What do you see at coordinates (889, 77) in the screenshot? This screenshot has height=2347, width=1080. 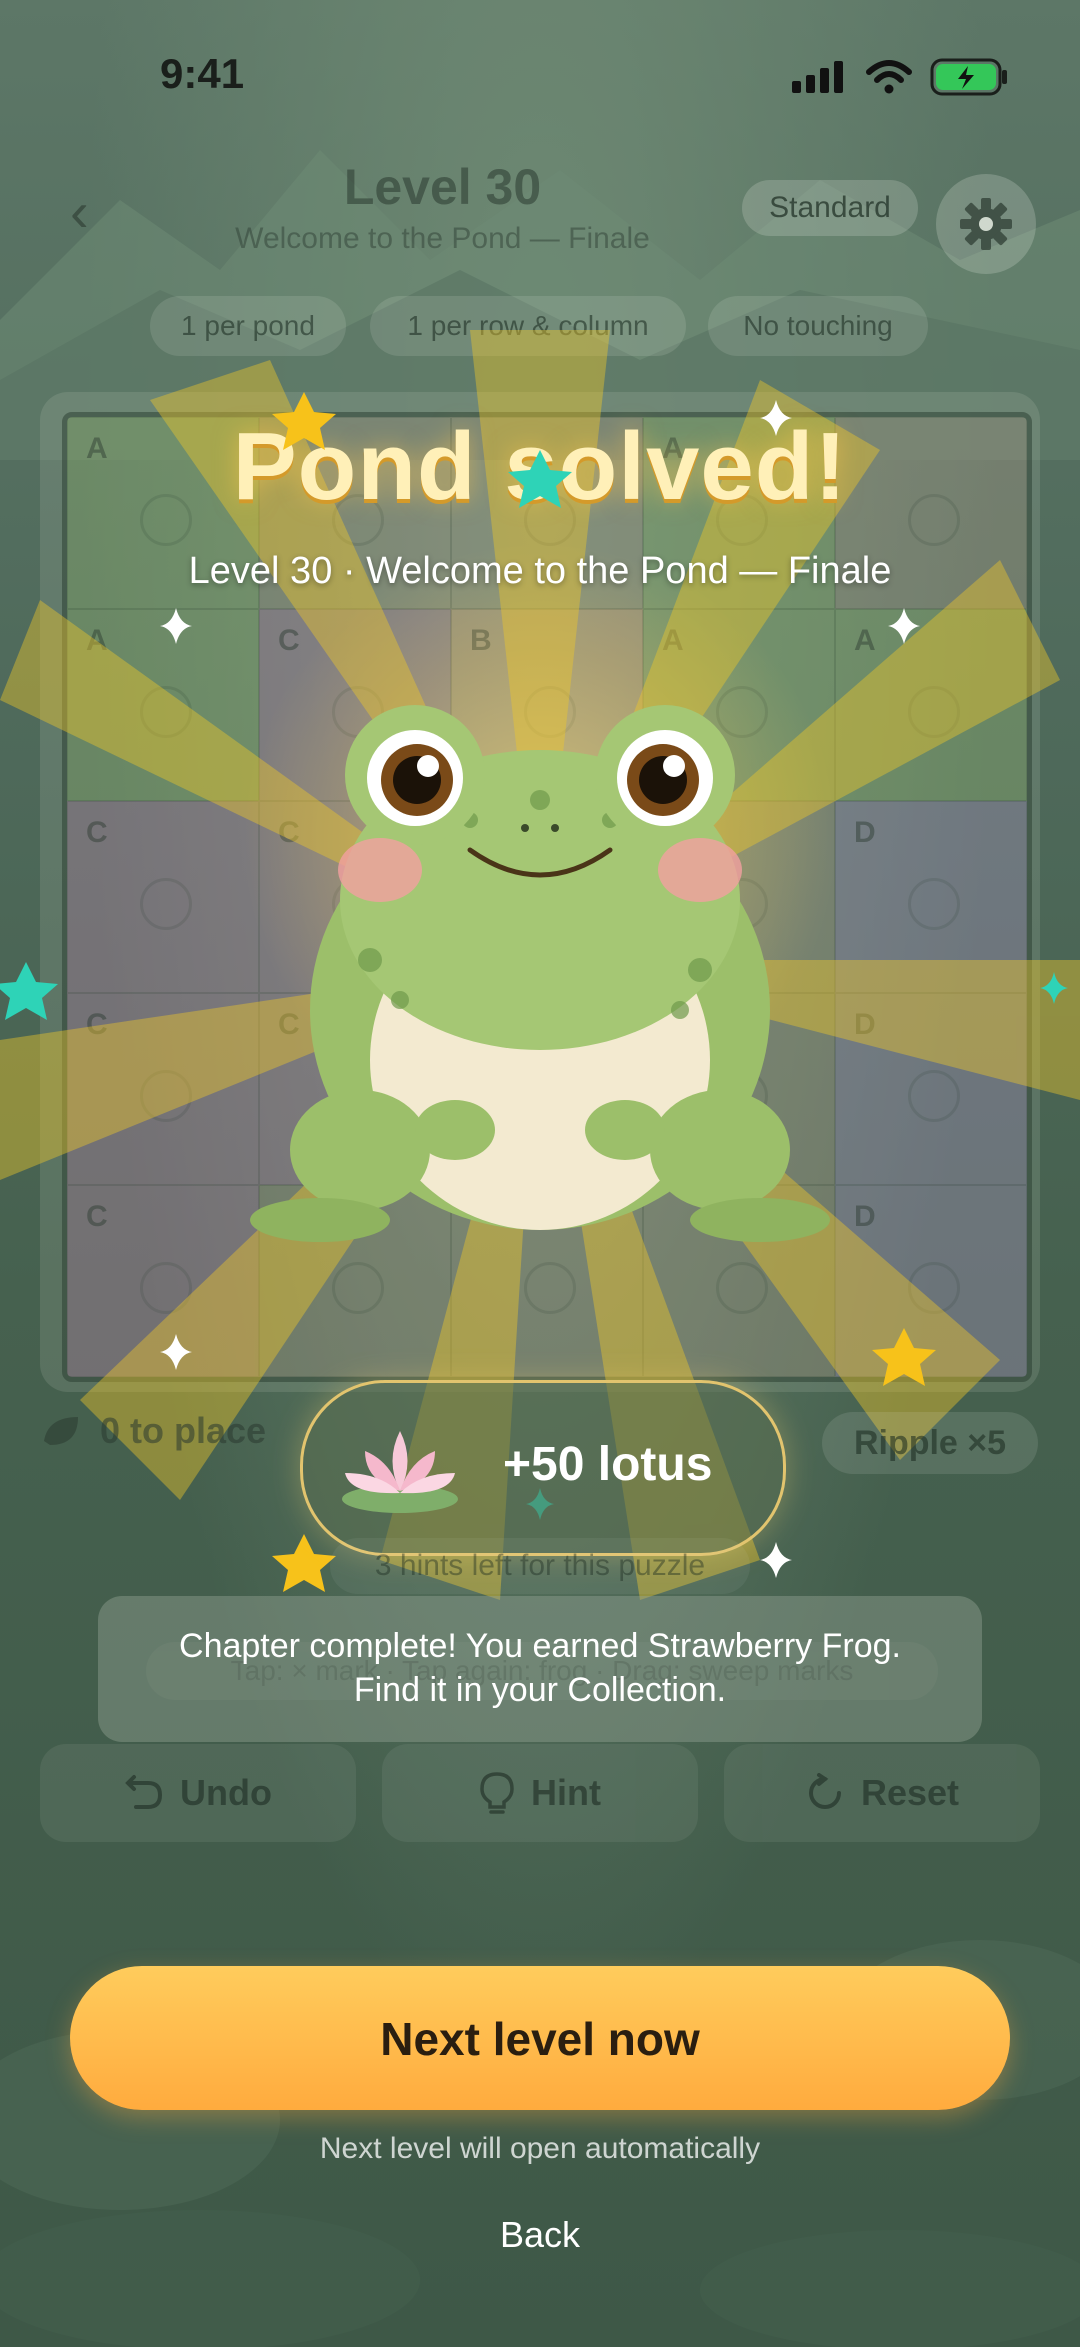 I see `wifi-icon` at bounding box center [889, 77].